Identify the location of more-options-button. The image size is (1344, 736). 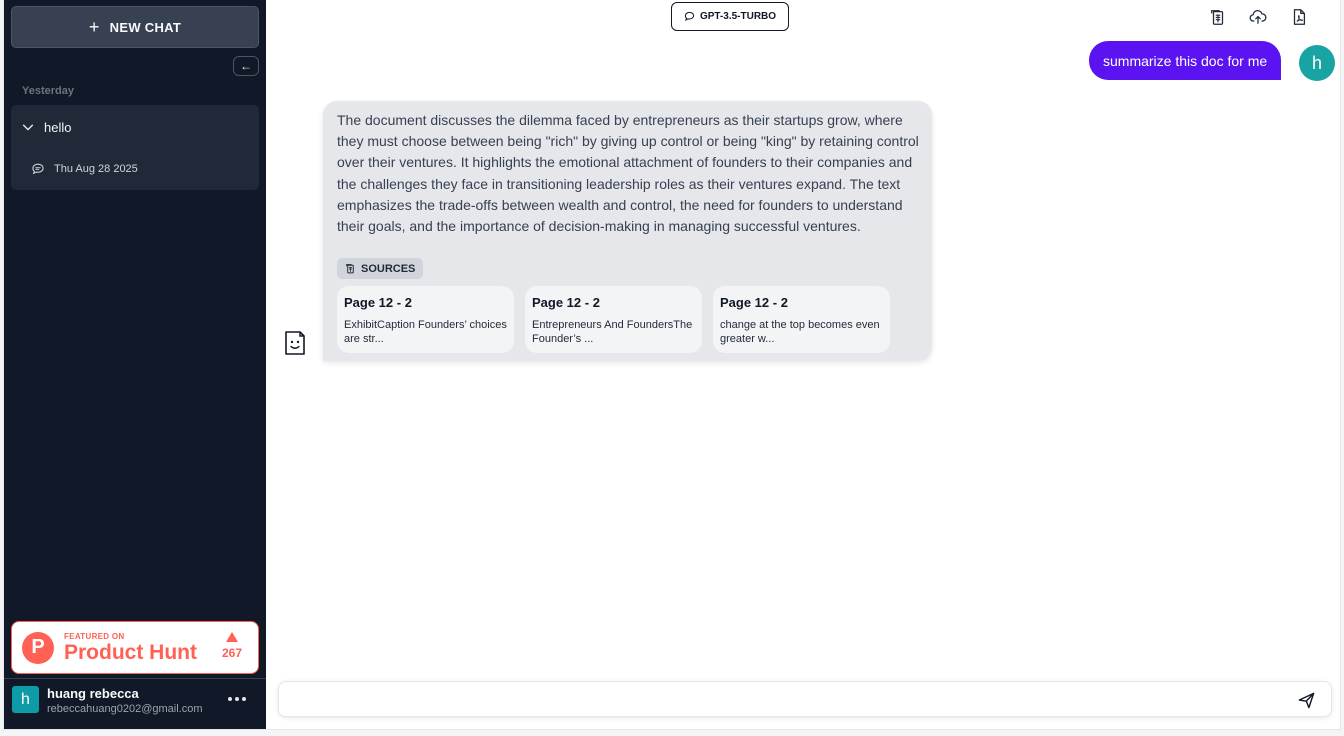
(237, 699).